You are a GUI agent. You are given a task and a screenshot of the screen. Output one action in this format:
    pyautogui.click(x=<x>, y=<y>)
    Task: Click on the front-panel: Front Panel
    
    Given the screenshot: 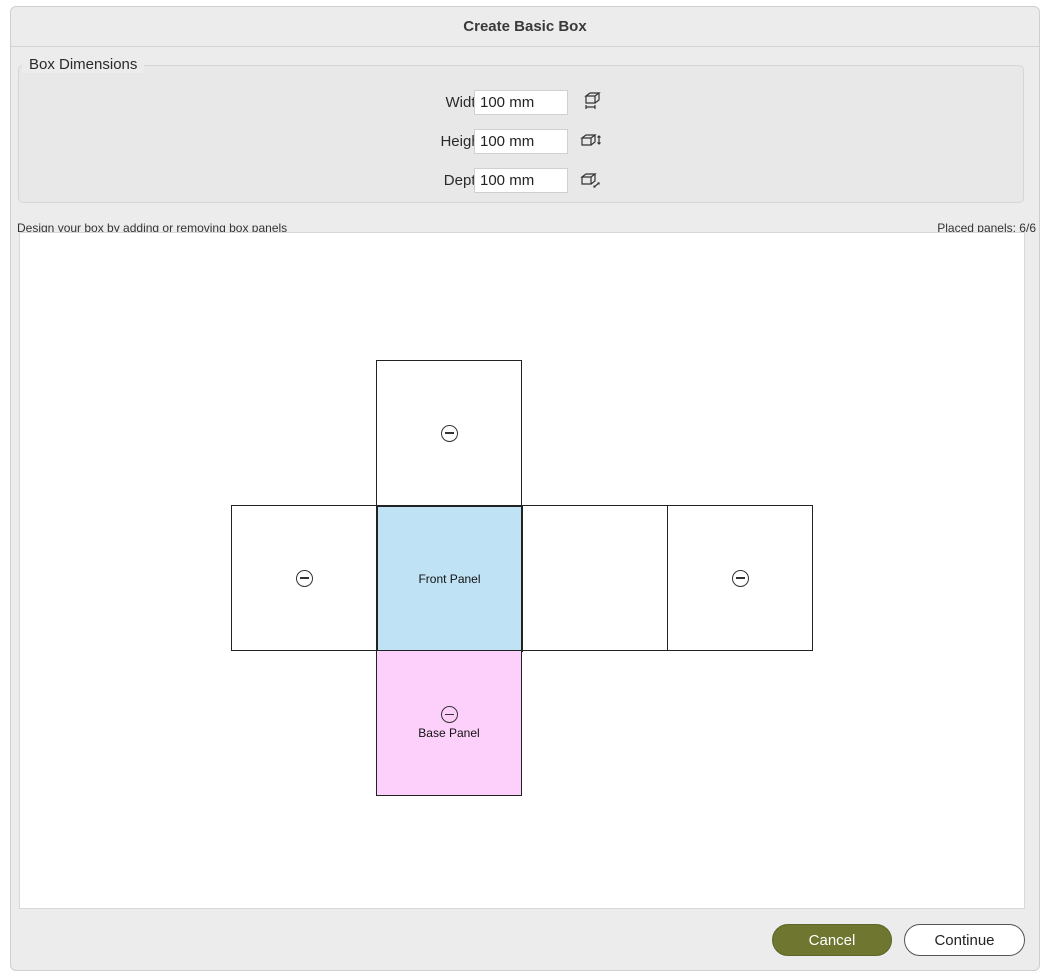 What is the action you would take?
    pyautogui.click(x=449, y=578)
    